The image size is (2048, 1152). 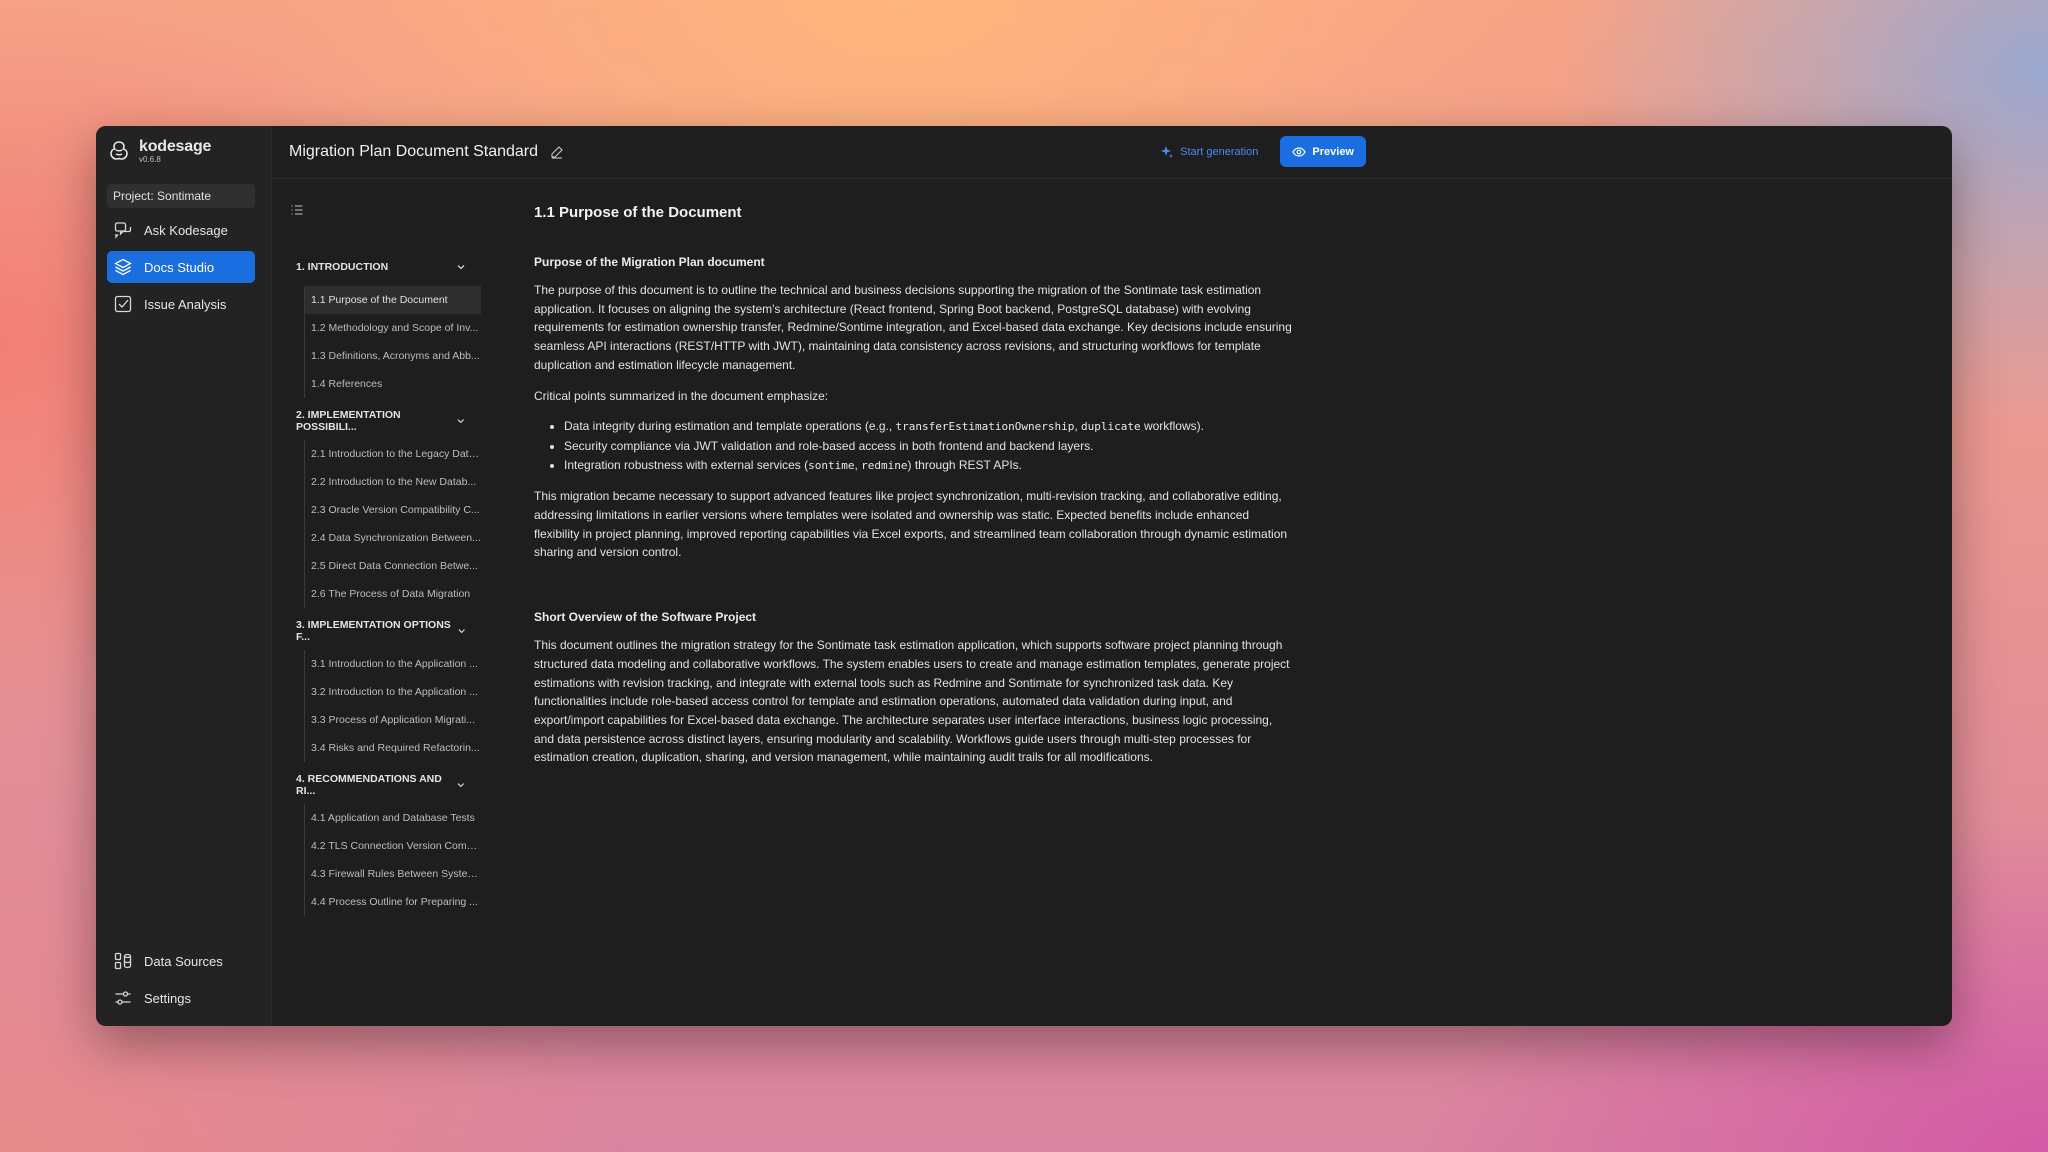 What do you see at coordinates (1219, 151) in the screenshot?
I see `start-generation-label: Start generation` at bounding box center [1219, 151].